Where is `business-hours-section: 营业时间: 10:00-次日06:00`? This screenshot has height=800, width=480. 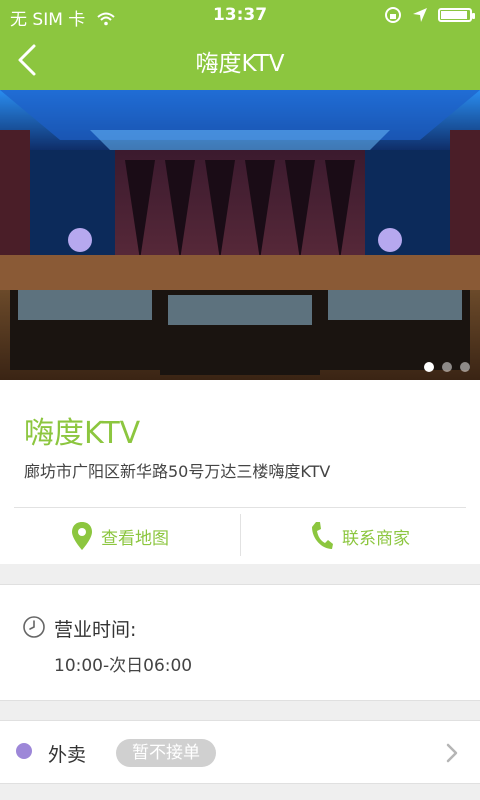 business-hours-section: 营业时间: 10:00-次日06:00 is located at coordinates (240, 642).